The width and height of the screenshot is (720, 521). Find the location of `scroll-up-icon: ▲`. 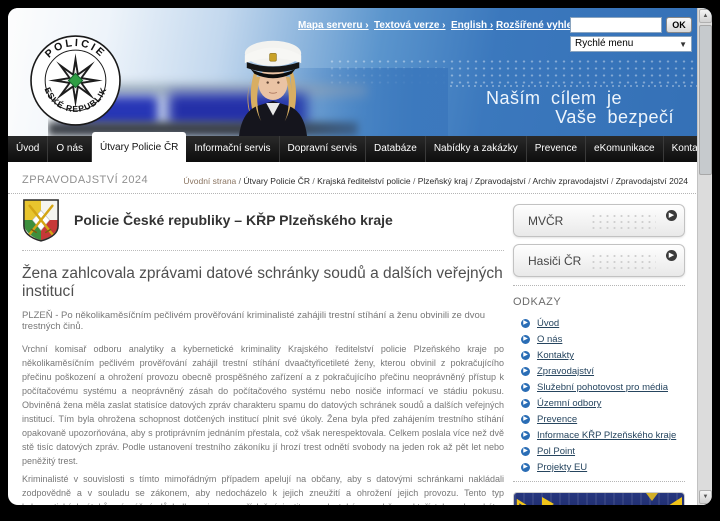

scroll-up-icon: ▲ is located at coordinates (705, 16).